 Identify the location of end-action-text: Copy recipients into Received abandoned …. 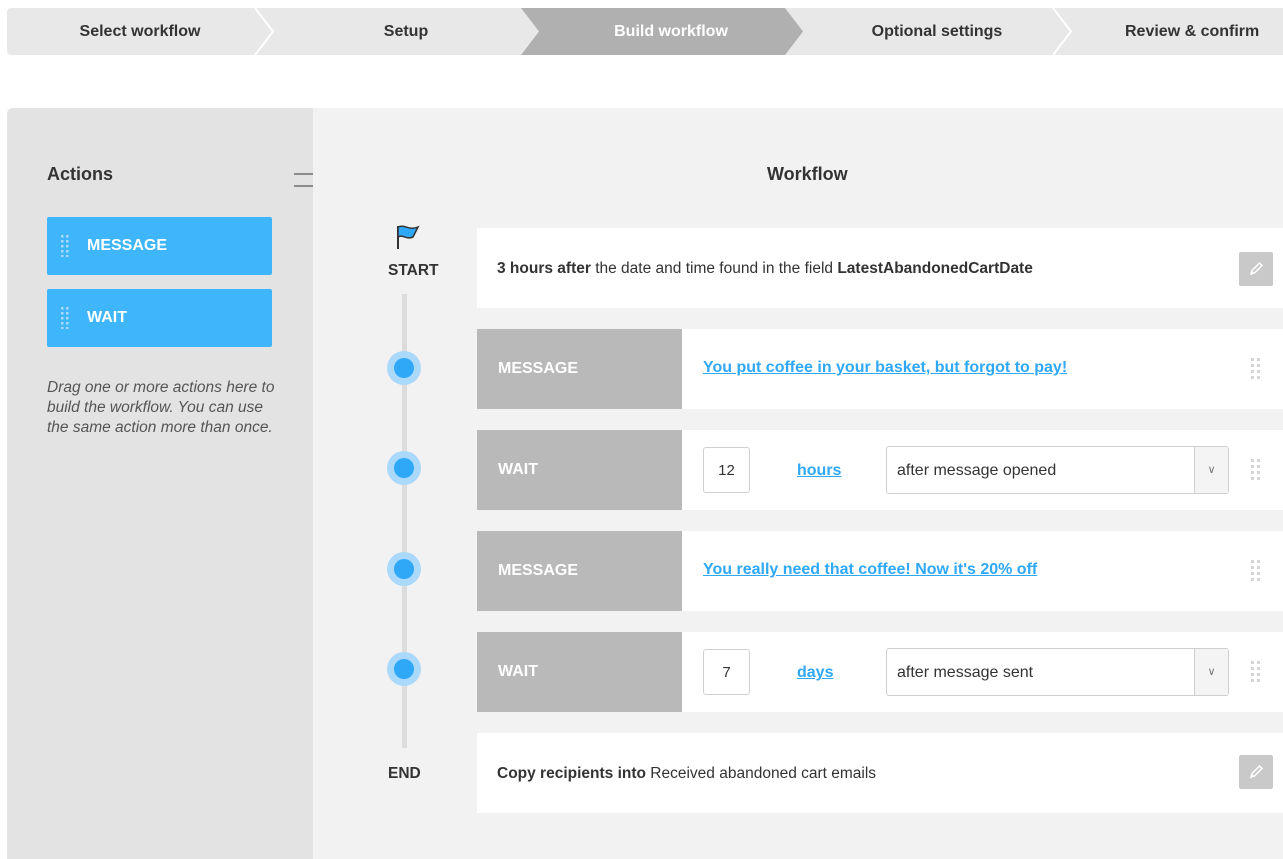
(686, 774).